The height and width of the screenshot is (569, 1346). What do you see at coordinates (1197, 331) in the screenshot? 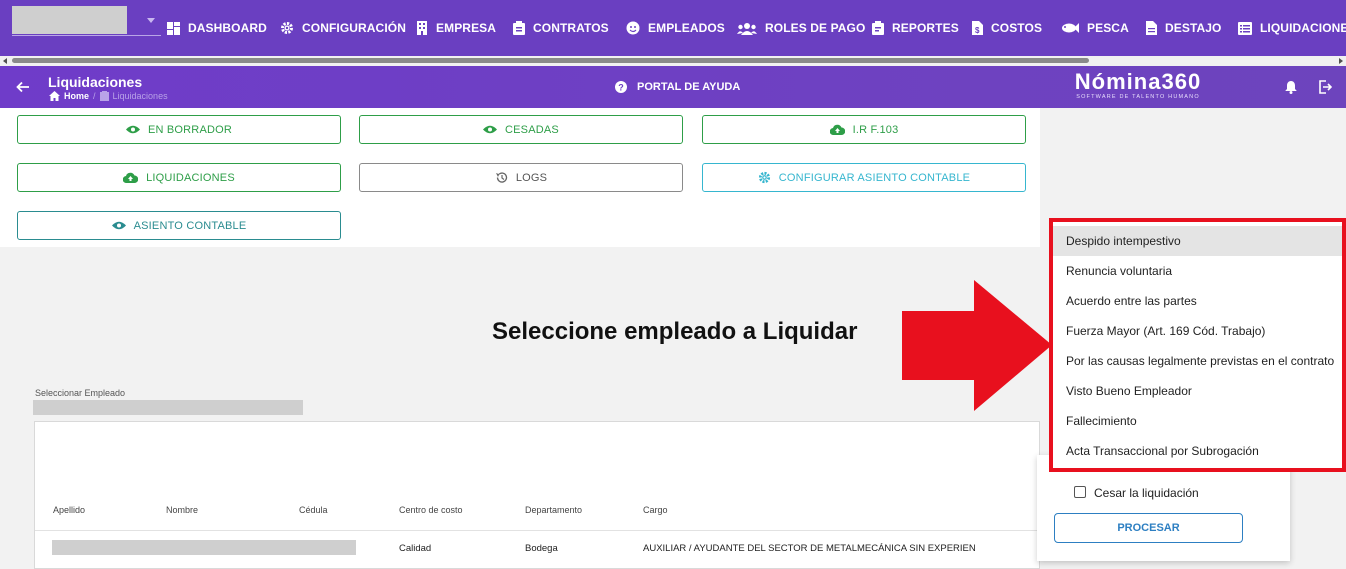
I see `option-fuerza-mayor: Fuerza Mayor (Art. 169 Cód. Trabajo)` at bounding box center [1197, 331].